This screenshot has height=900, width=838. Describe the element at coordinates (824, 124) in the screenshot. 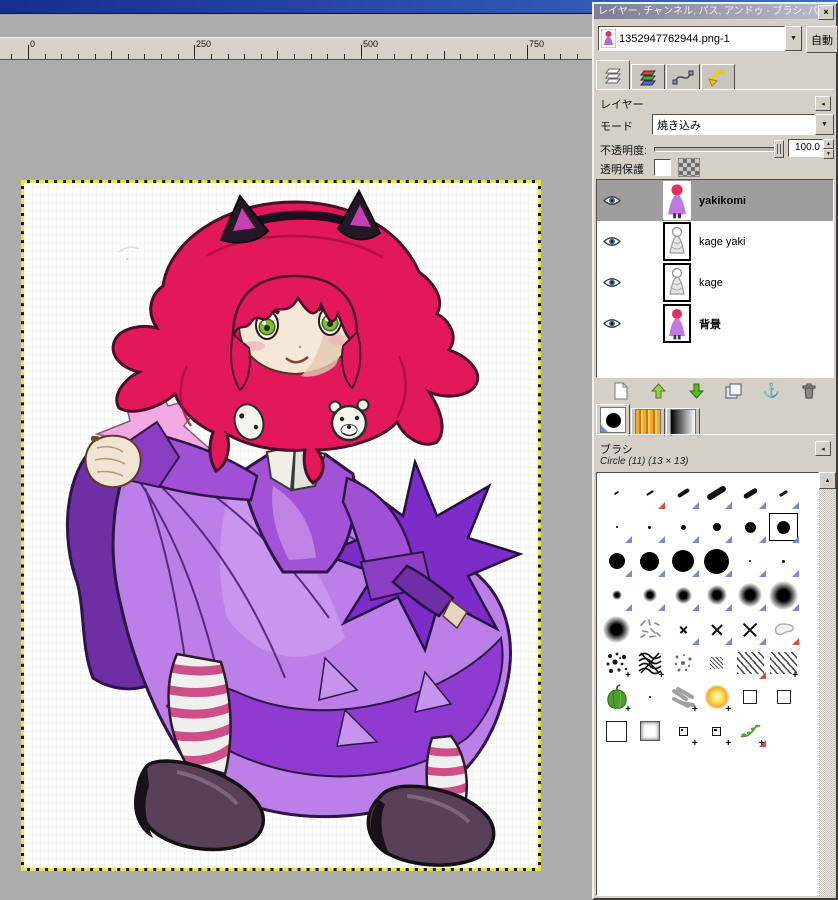

I see `mode-chevron-down-icon: ▼` at that location.